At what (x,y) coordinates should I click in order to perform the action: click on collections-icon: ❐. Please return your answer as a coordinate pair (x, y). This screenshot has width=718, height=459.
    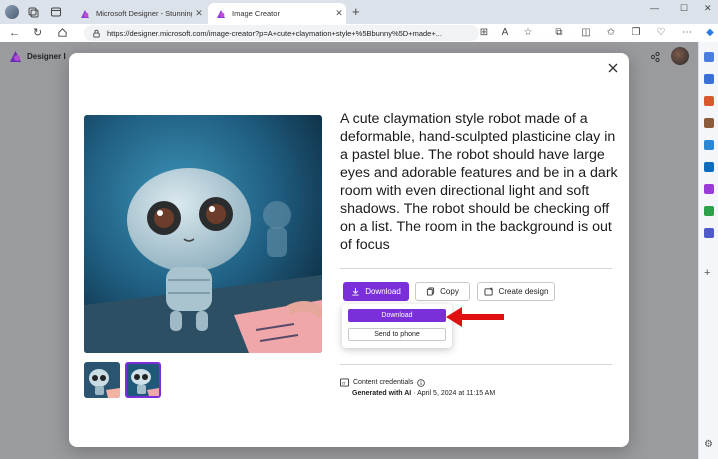
    Looking at the image, I should click on (636, 33).